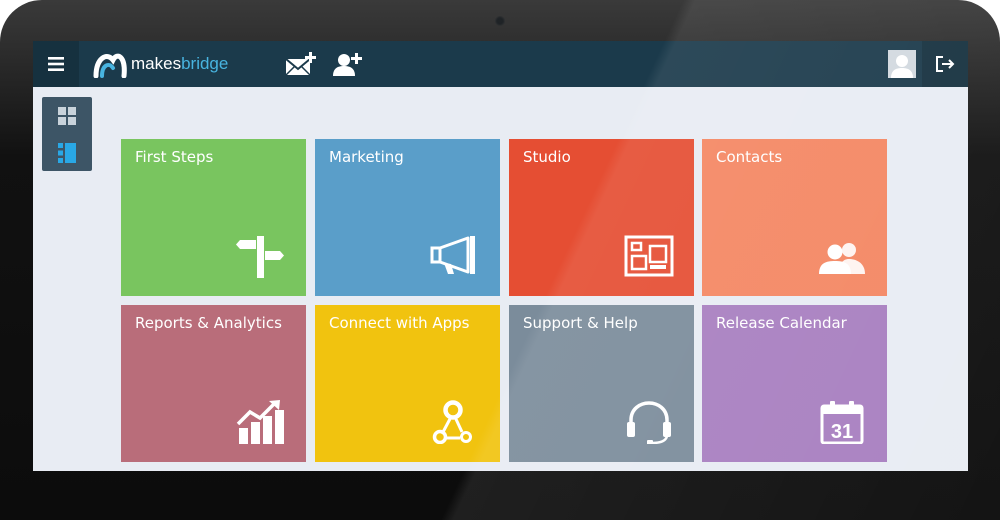  What do you see at coordinates (174, 157) in the screenshot?
I see `tile-title: First Steps` at bounding box center [174, 157].